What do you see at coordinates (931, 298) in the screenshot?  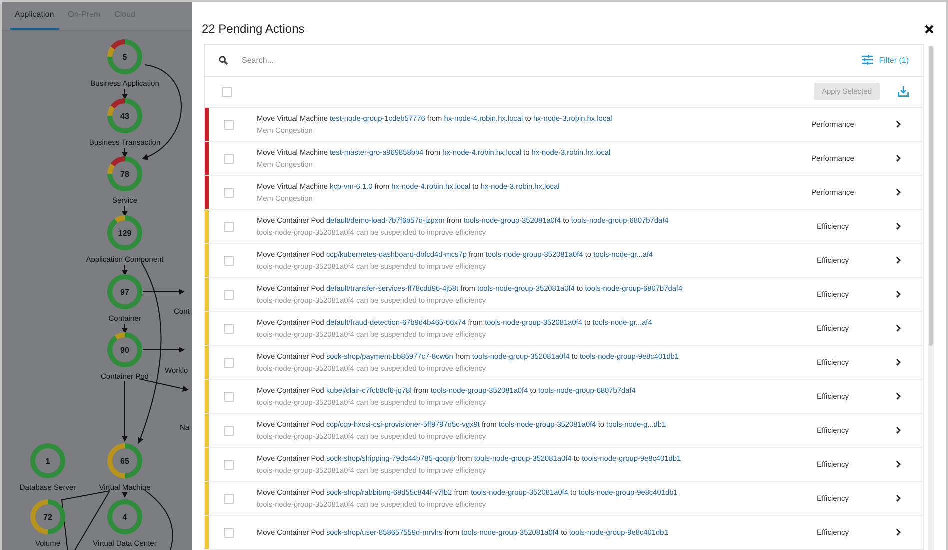 I see `scrollbar` at bounding box center [931, 298].